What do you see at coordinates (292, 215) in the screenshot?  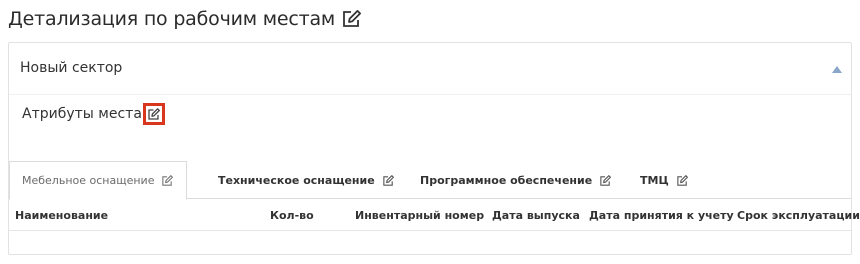 I see `column-quantity: Кол-во` at bounding box center [292, 215].